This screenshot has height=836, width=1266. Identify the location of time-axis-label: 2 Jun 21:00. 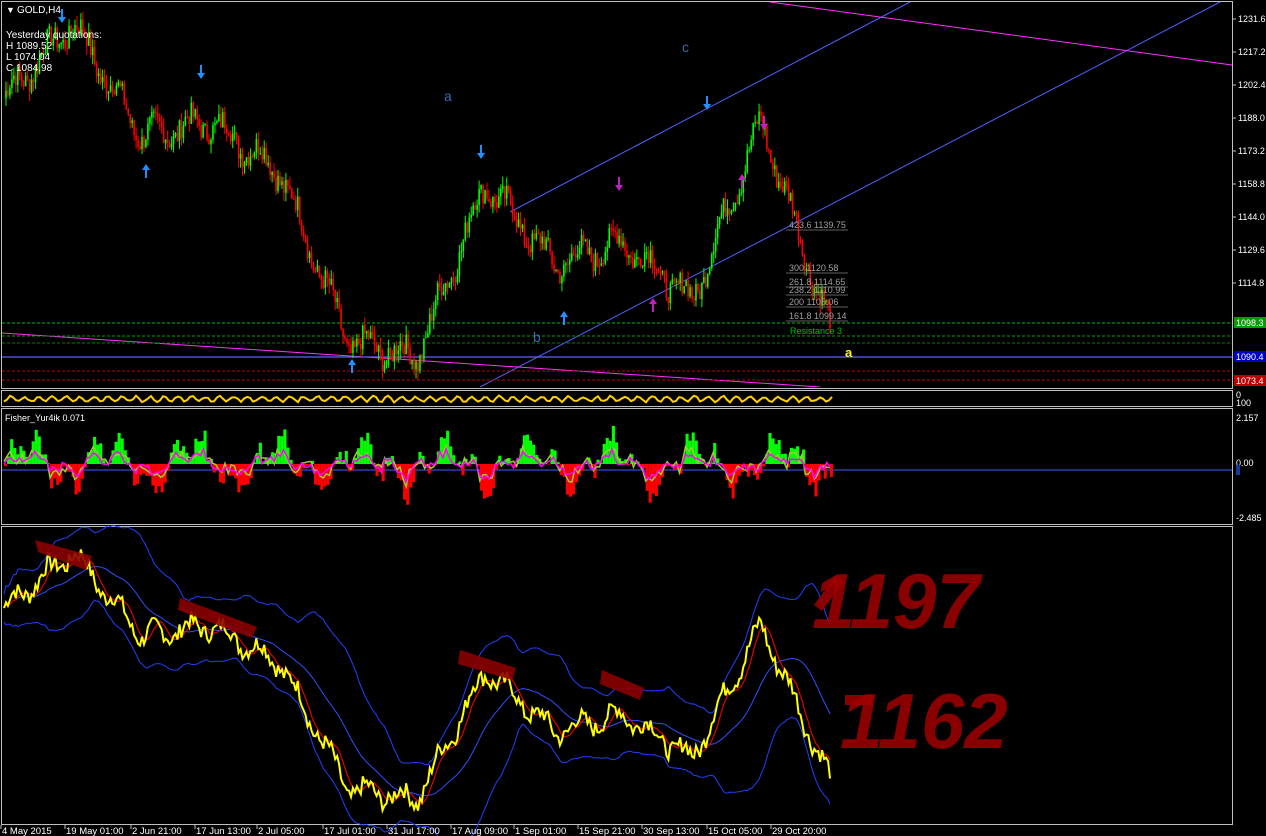
(157, 831).